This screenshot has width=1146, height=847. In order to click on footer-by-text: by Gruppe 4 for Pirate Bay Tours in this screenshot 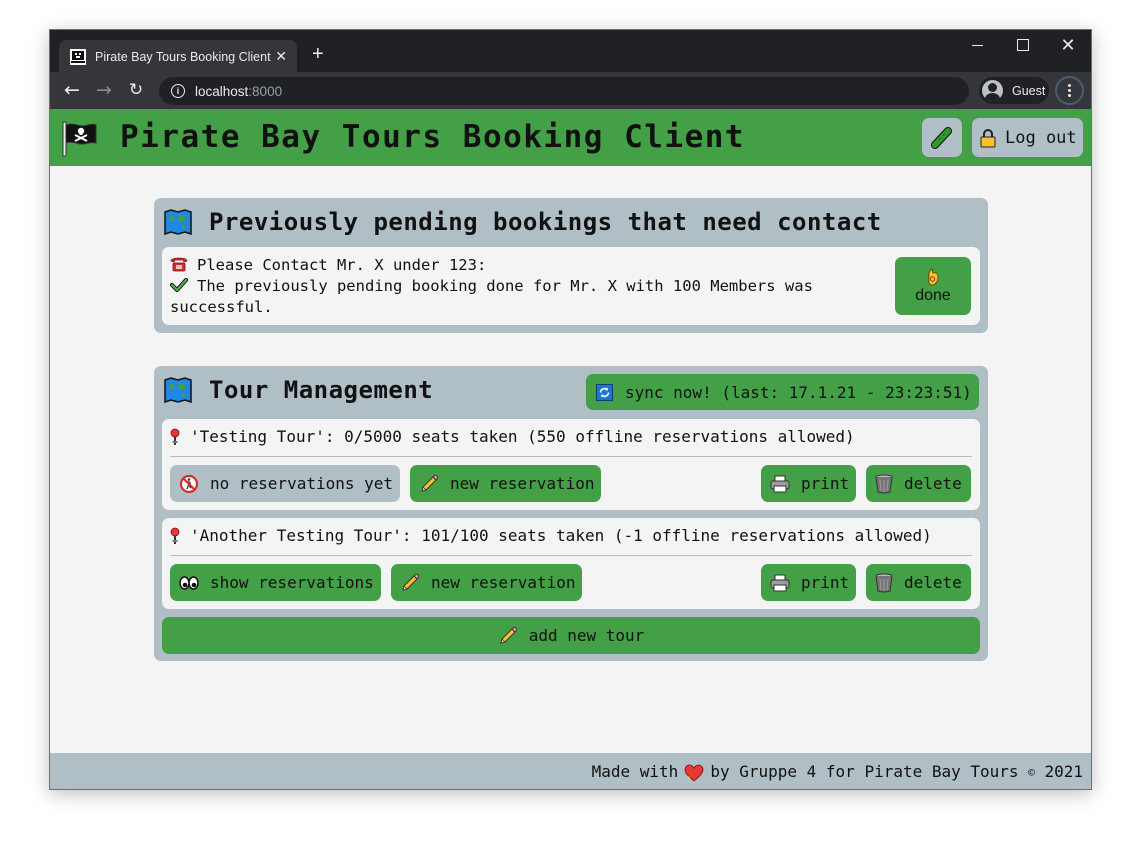, I will do `click(864, 772)`.